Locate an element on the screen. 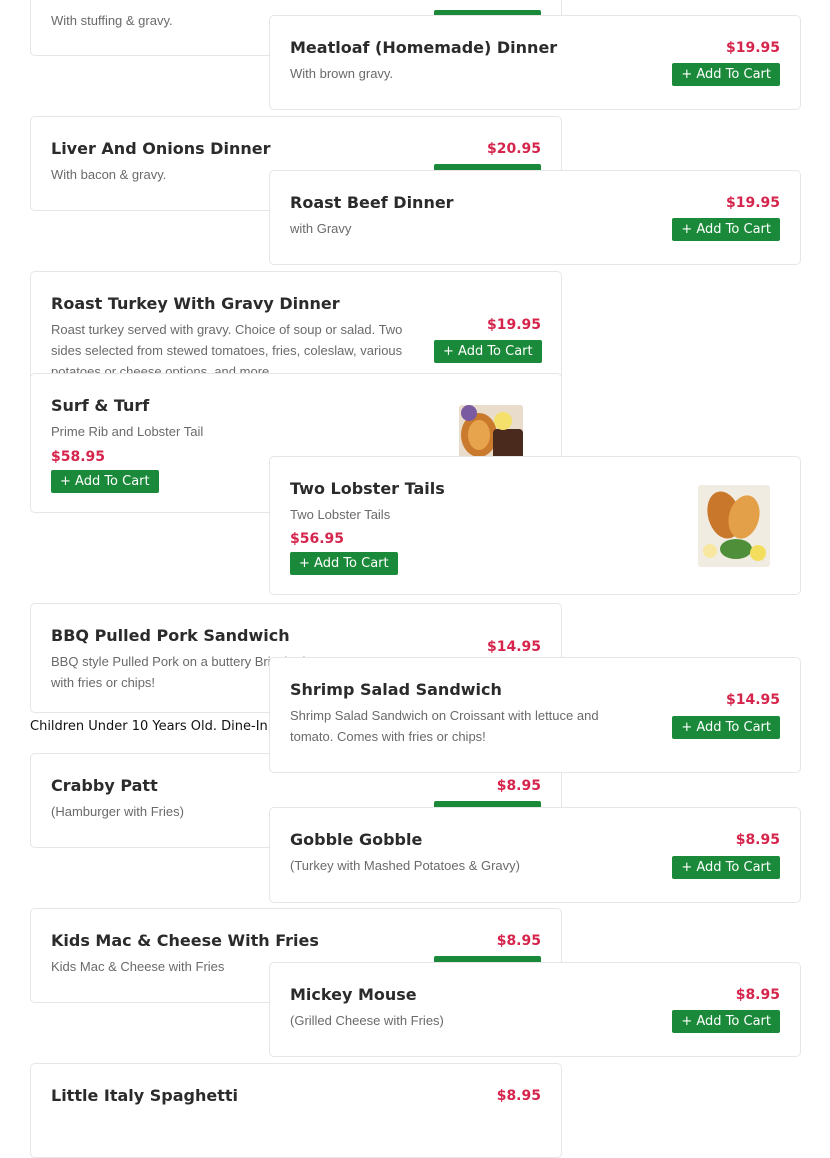  kids-menu-note: Children Under 10 Years Old. Dine-In Or is located at coordinates (159, 726).